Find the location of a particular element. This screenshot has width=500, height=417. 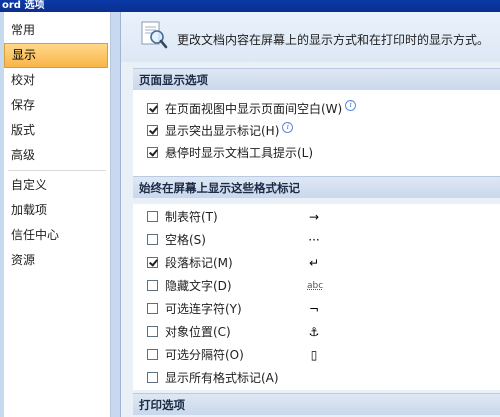

option-object-anchors: 对象位置(C) ⚓ is located at coordinates (233, 332).